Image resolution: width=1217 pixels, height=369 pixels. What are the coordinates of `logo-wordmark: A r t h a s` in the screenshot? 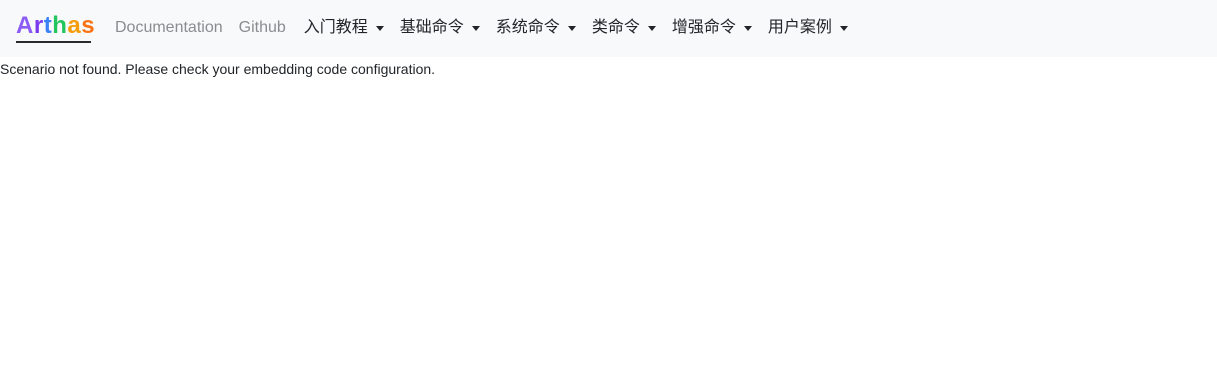 It's located at (55, 26).